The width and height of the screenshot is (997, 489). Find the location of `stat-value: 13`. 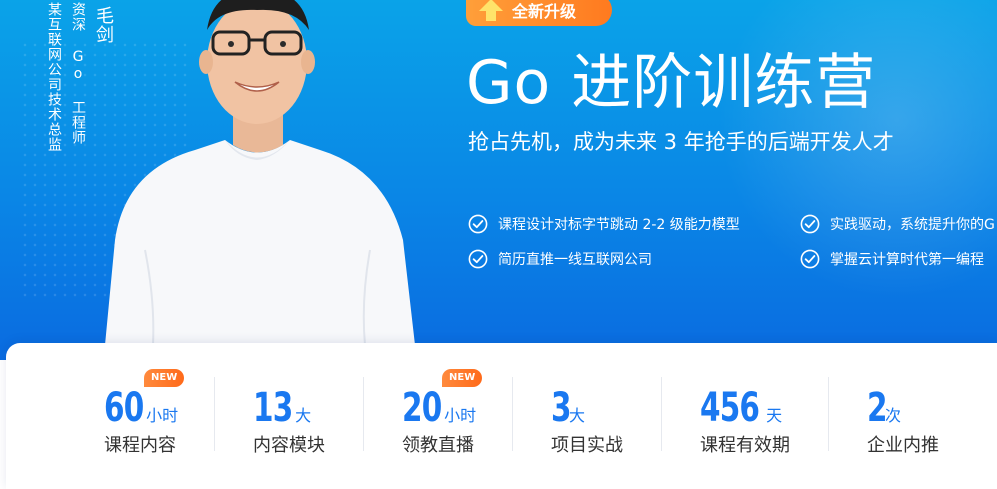

stat-value: 13 is located at coordinates (273, 408).